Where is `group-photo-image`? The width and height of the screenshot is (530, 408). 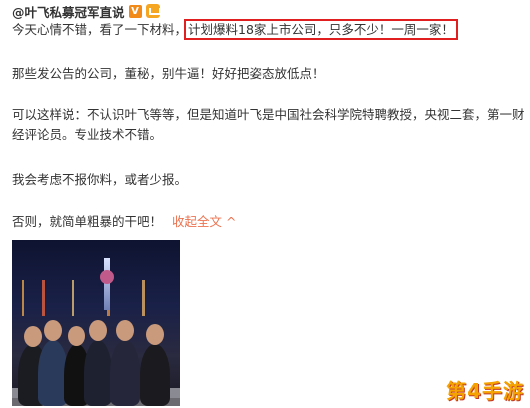 group-photo-image is located at coordinates (96, 323).